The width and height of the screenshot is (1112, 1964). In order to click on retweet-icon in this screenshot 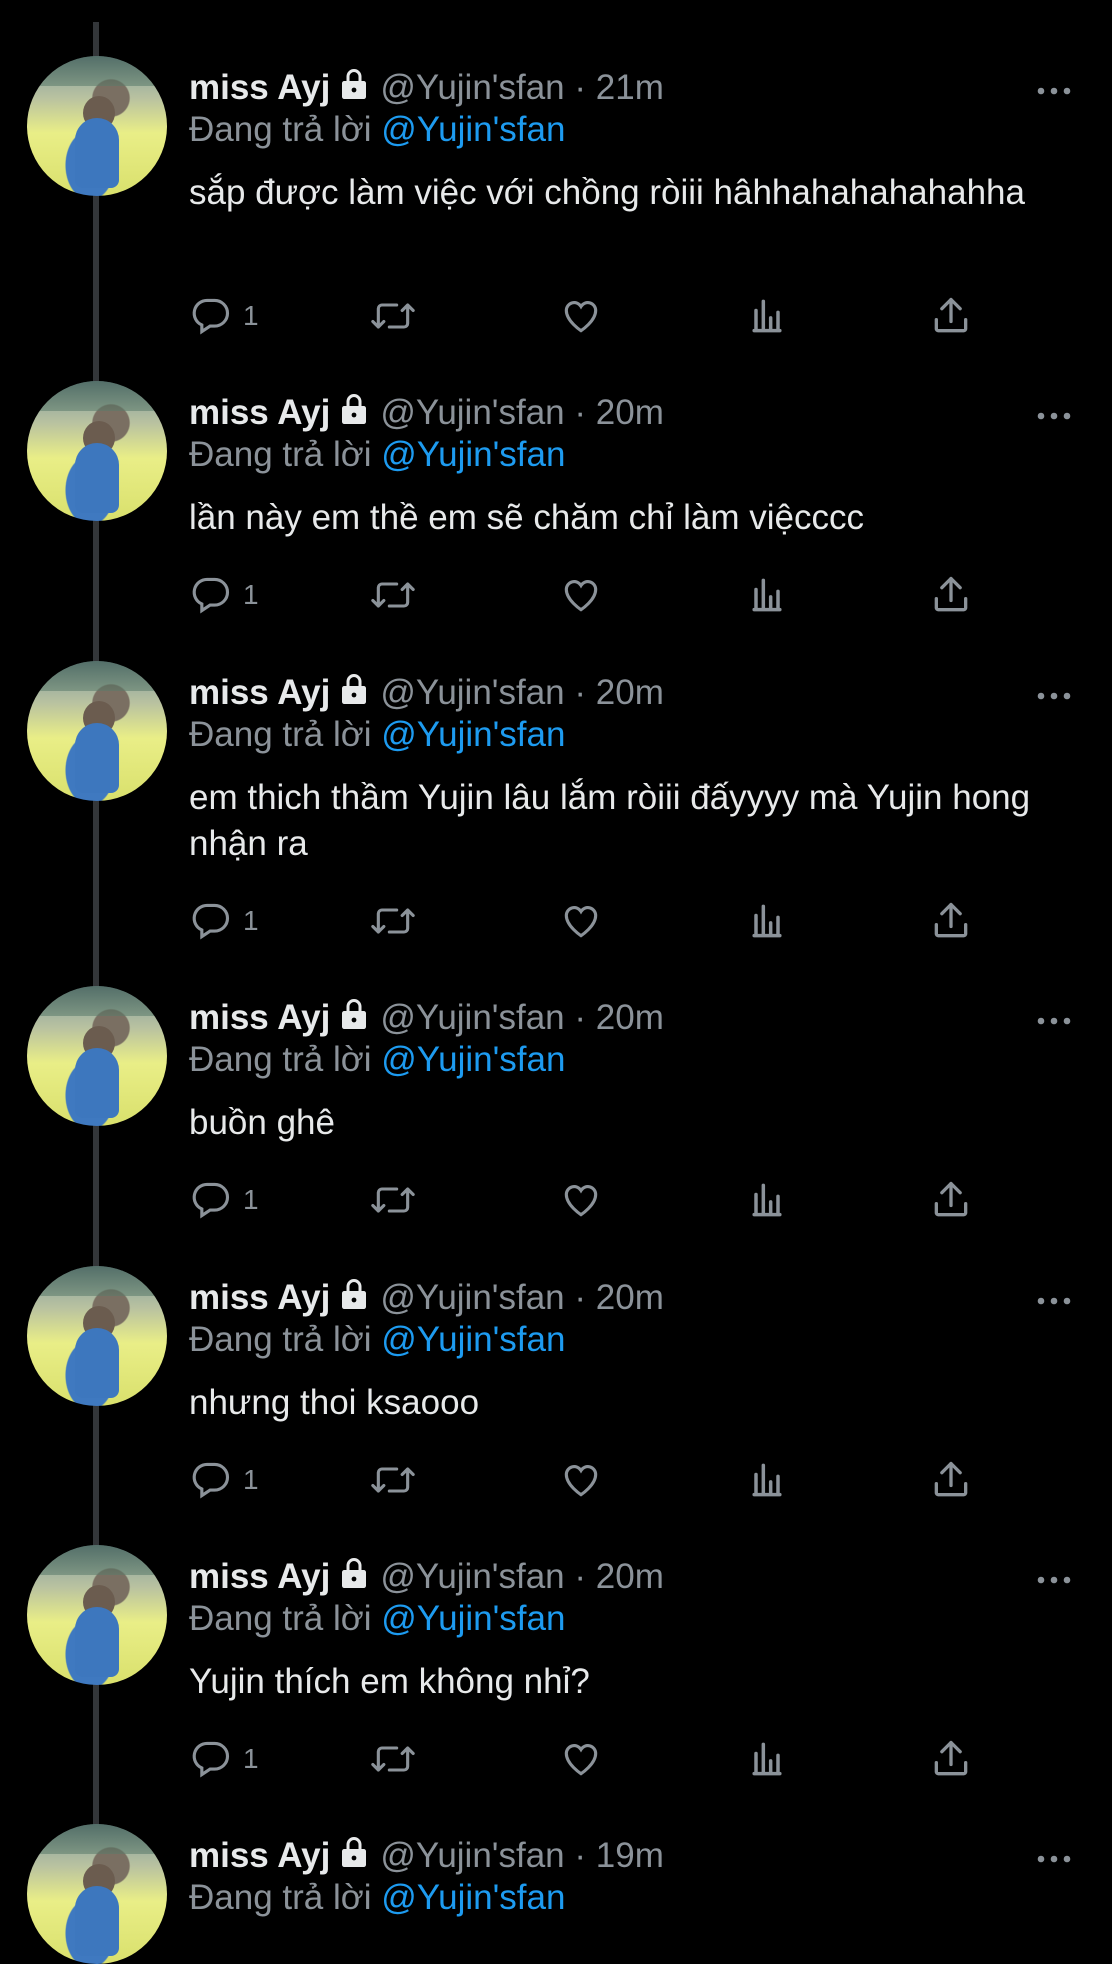, I will do `click(393, 1480)`.